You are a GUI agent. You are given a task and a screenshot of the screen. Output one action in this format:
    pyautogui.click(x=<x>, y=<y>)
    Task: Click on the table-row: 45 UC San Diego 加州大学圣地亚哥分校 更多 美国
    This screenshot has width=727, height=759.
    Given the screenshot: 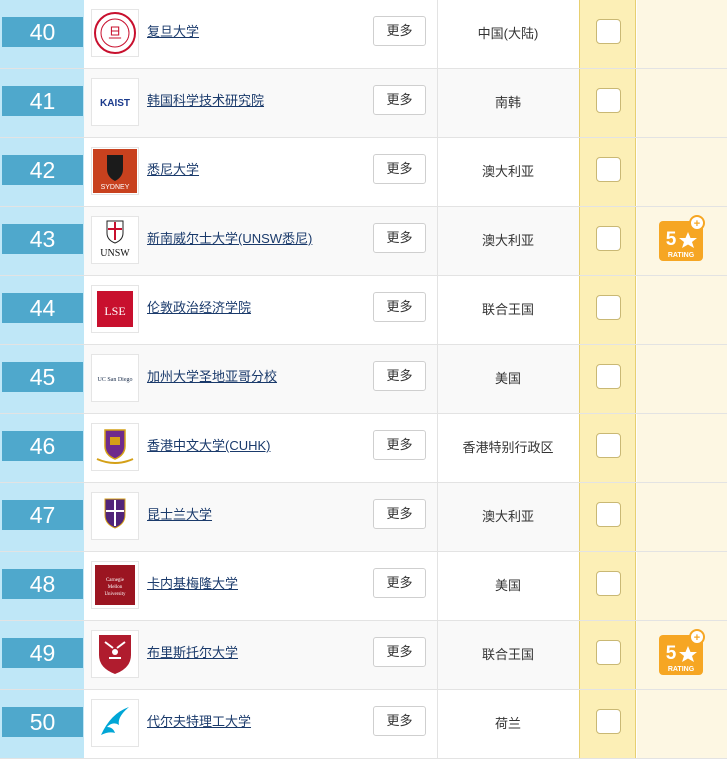 What is the action you would take?
    pyautogui.click(x=363, y=379)
    